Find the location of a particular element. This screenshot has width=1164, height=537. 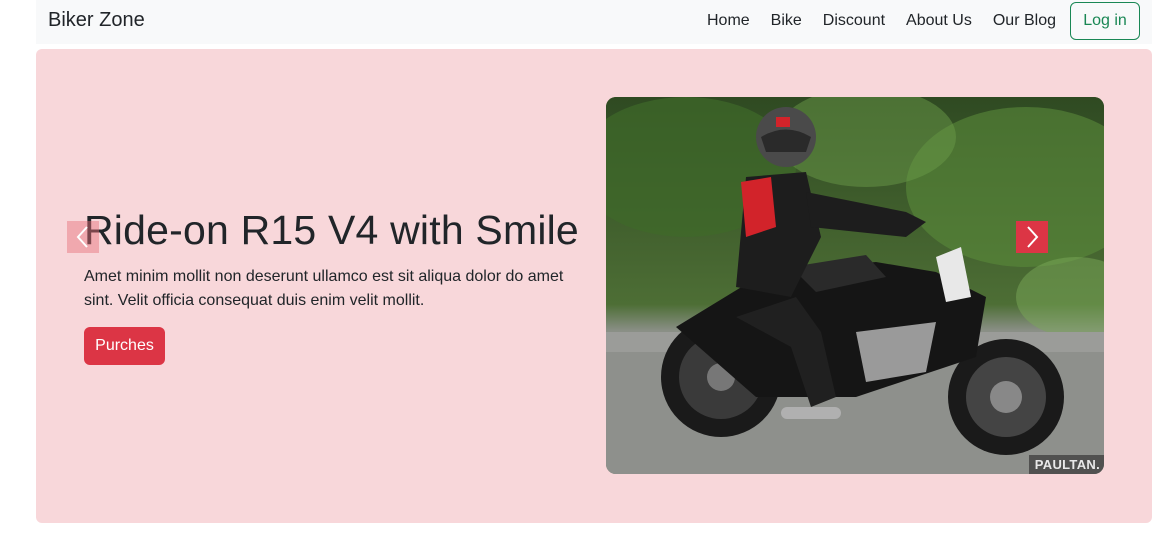

nav-link-our-blog: Our Blog is located at coordinates (1024, 21).